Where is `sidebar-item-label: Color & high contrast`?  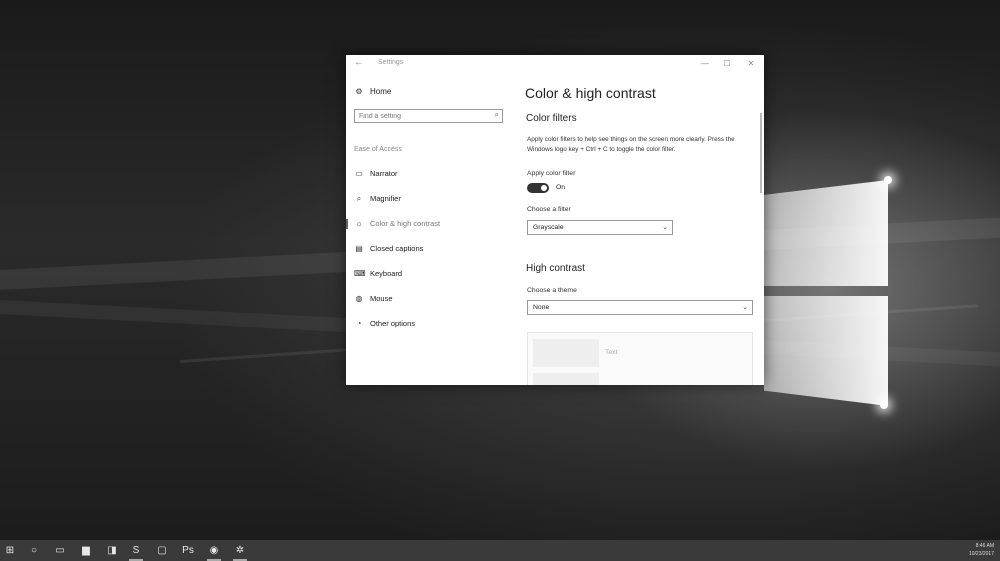
sidebar-item-label: Color & high contrast is located at coordinates (405, 223).